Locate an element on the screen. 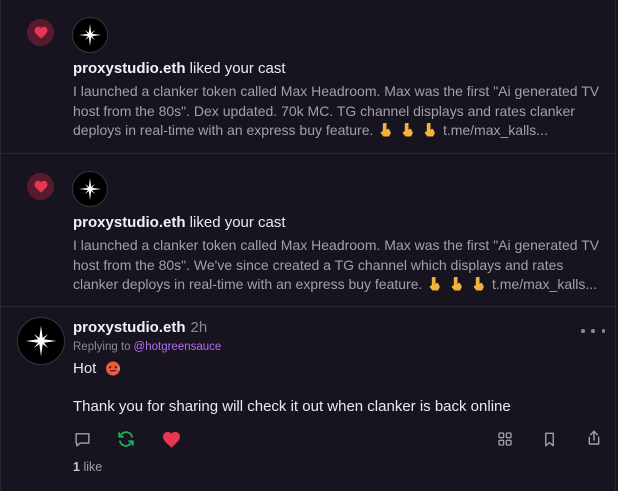 The height and width of the screenshot is (491, 618). share-icon is located at coordinates (594, 438).